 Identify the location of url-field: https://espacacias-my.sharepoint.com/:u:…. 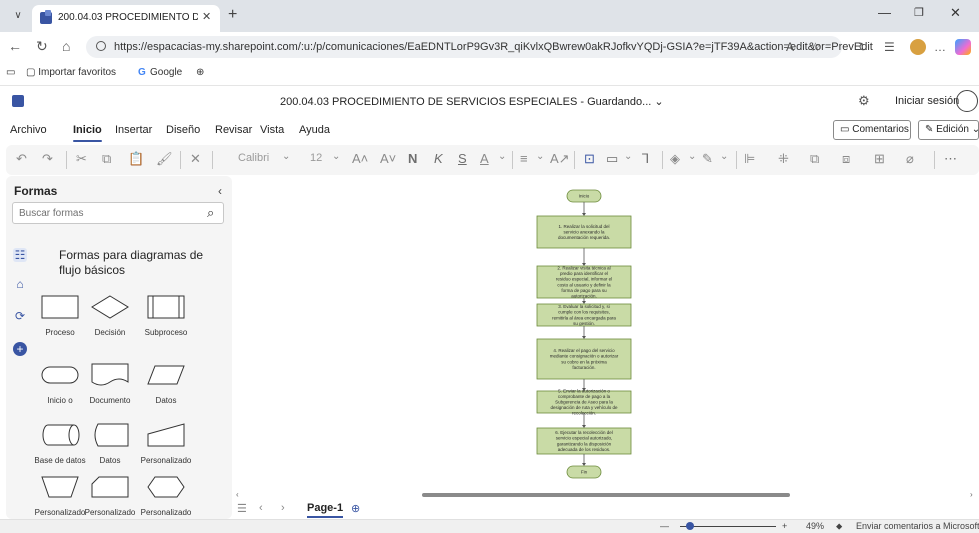
(479, 47).